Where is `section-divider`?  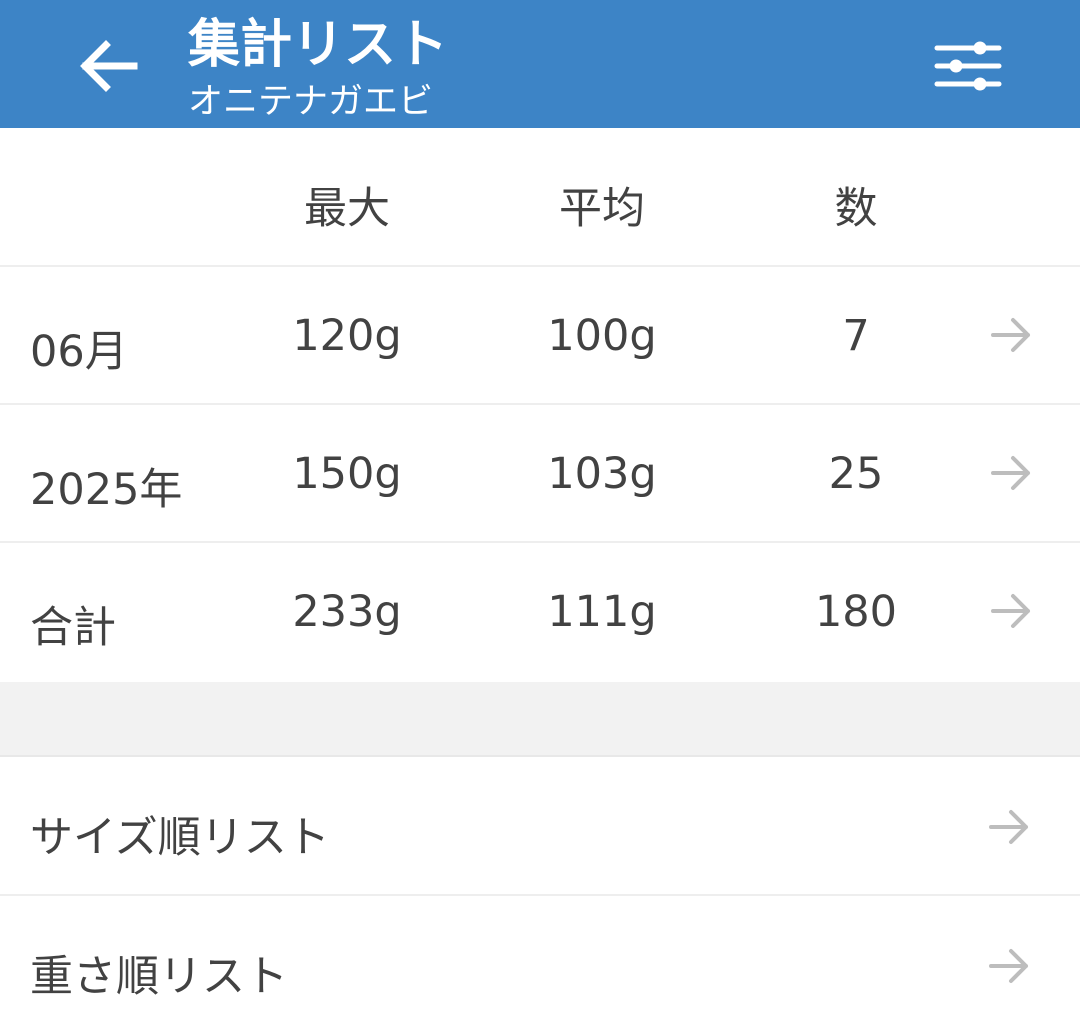 section-divider is located at coordinates (540, 719).